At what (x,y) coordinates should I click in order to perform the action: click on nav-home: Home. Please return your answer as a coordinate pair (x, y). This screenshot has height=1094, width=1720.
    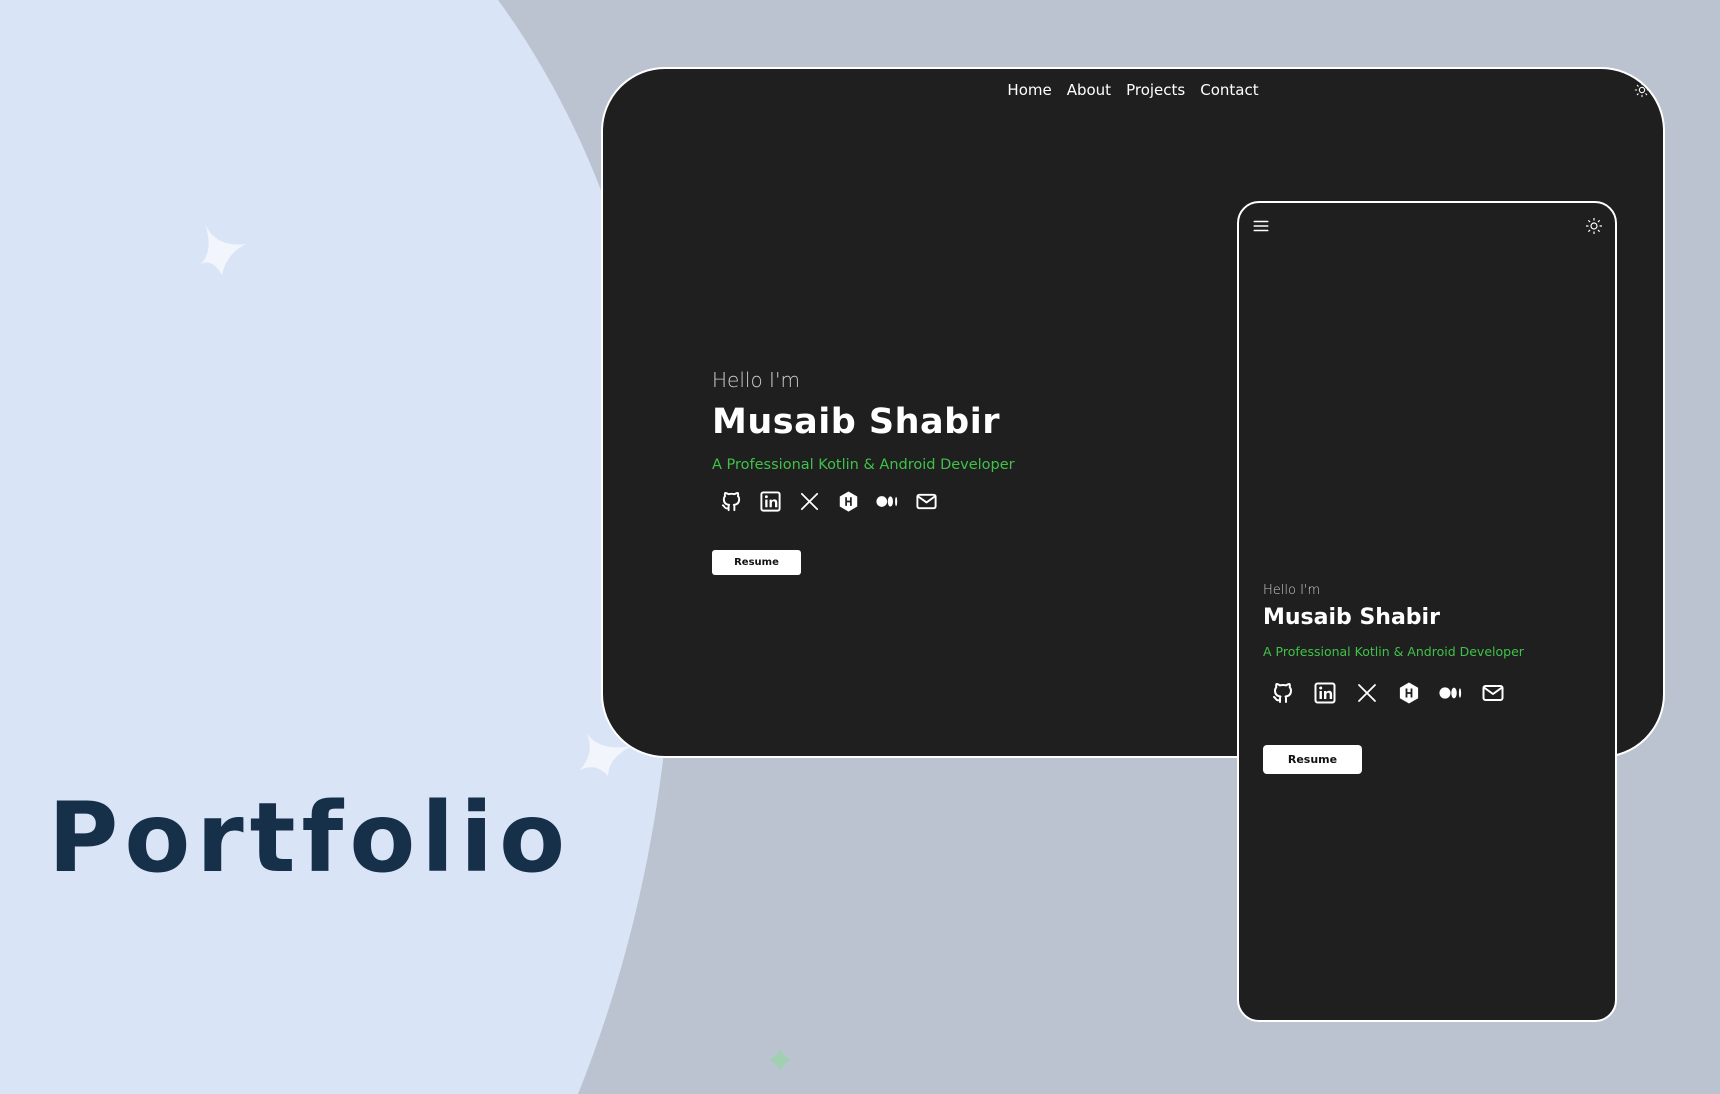
    Looking at the image, I should click on (1029, 90).